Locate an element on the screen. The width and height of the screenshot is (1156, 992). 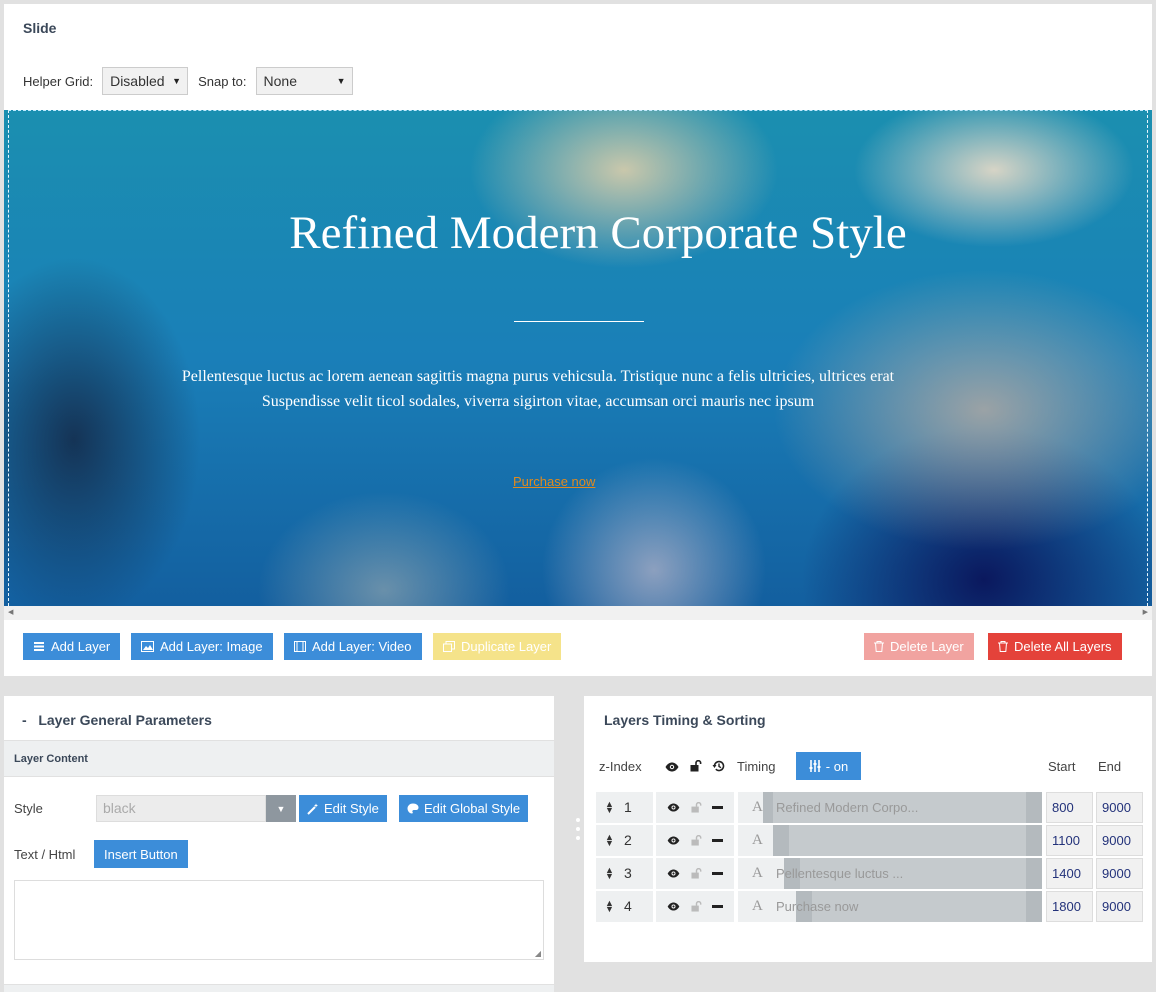
start-input: 1100 is located at coordinates (1069, 840).